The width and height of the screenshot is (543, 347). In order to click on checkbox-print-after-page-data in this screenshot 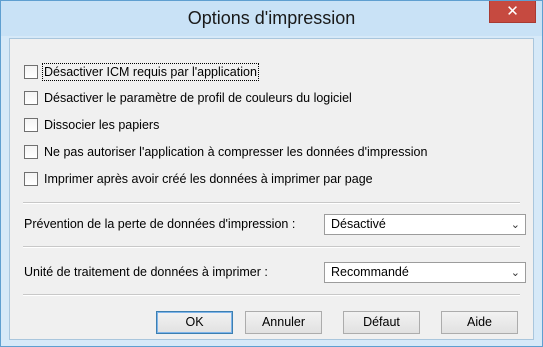, I will do `click(31, 179)`.